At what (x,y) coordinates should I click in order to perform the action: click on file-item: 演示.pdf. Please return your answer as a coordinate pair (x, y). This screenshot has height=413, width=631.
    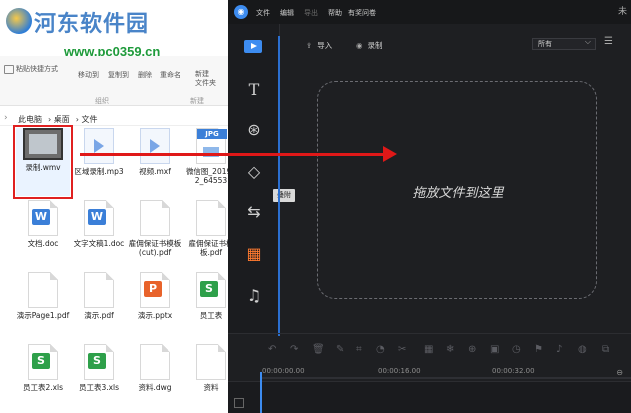
    Looking at the image, I should click on (99, 306).